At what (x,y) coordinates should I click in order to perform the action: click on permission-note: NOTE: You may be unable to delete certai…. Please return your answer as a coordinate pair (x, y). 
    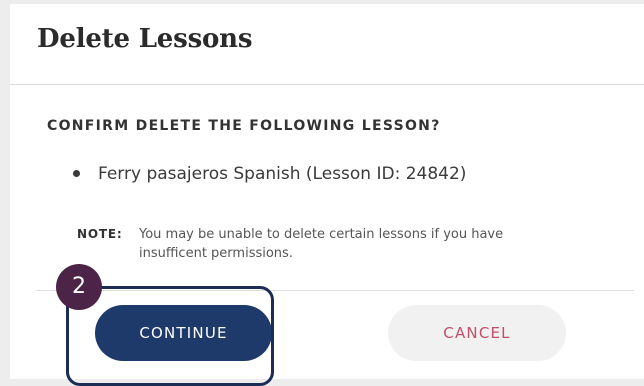
    Looking at the image, I should click on (312, 244).